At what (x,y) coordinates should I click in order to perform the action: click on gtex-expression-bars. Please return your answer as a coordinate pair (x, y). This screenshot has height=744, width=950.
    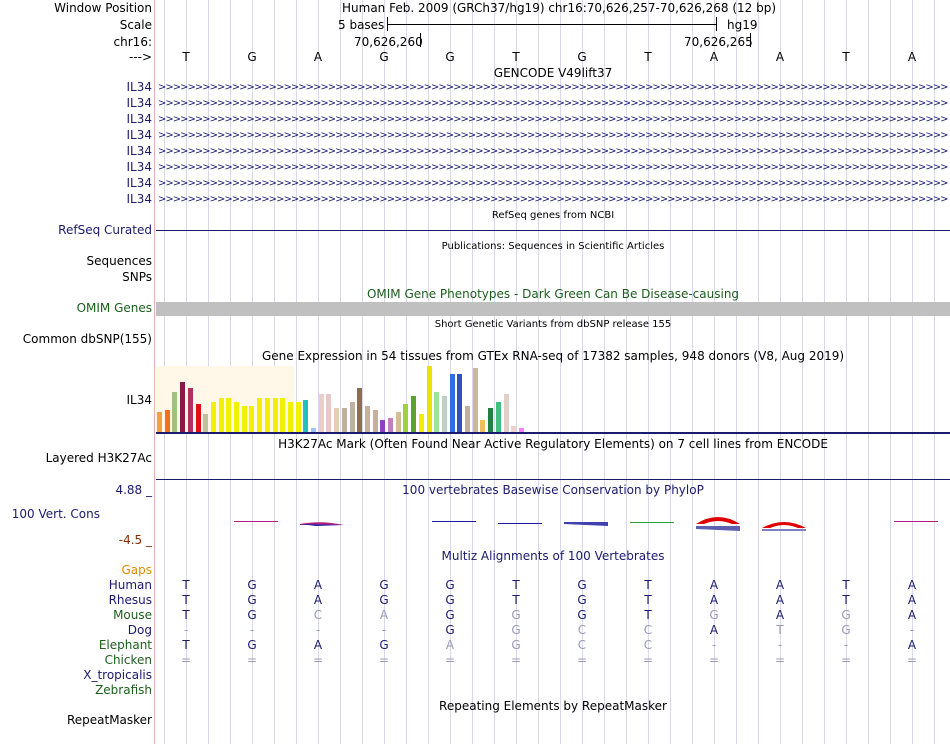
    Looking at the image, I should click on (346, 399).